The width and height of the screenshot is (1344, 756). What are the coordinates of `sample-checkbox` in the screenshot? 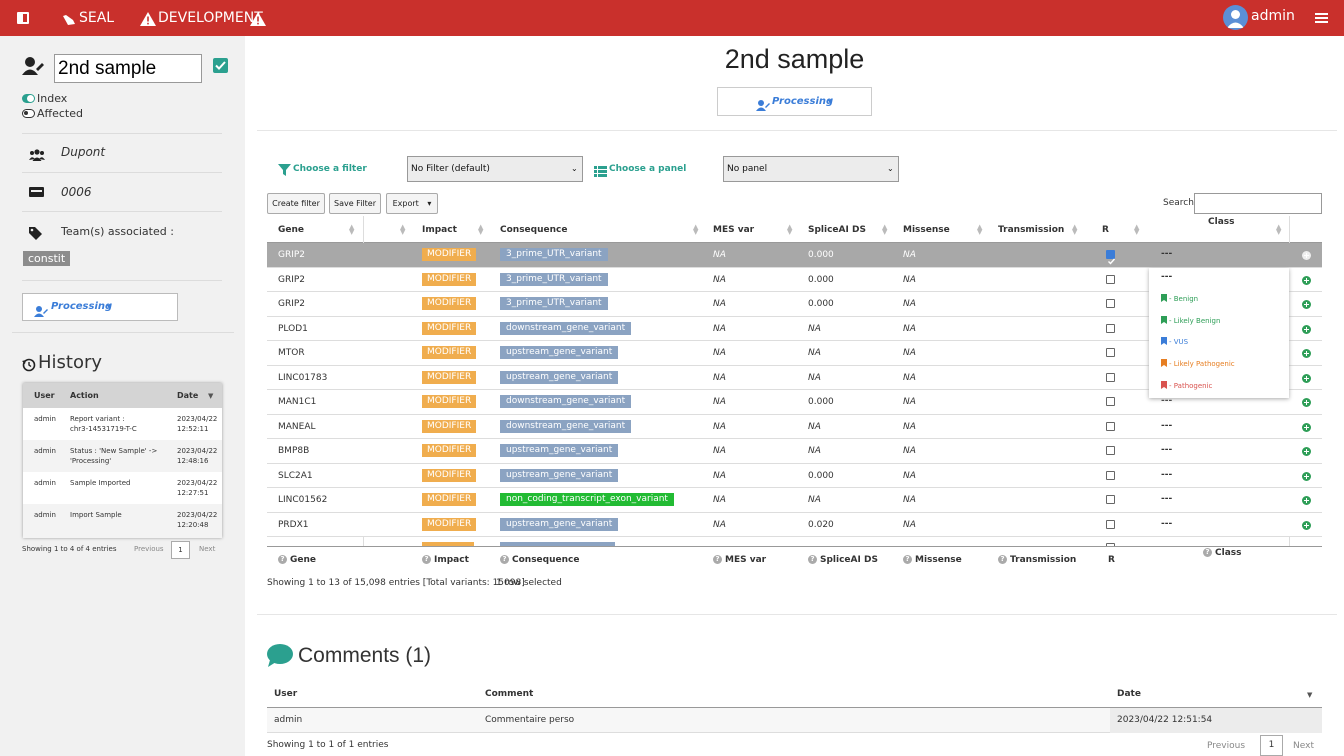 It's located at (220, 65).